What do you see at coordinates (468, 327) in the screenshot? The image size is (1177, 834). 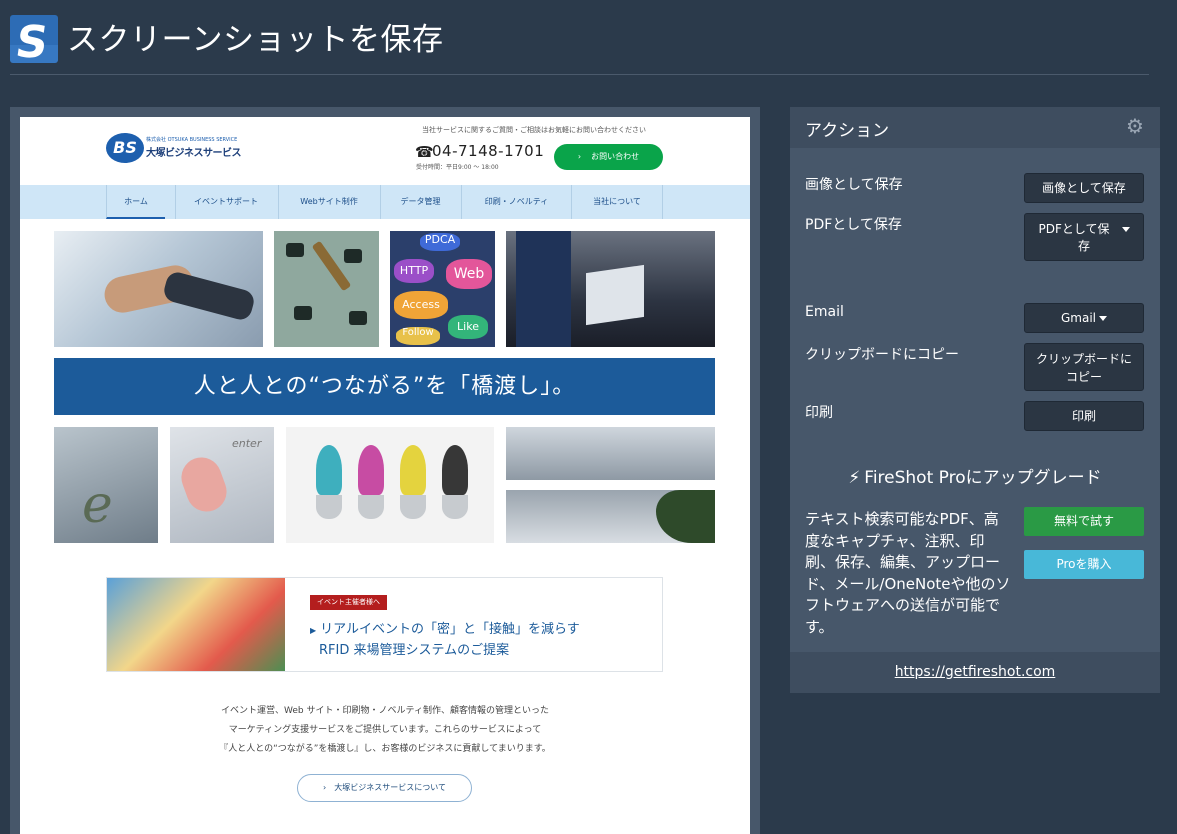 I see `photo-word: Like` at bounding box center [468, 327].